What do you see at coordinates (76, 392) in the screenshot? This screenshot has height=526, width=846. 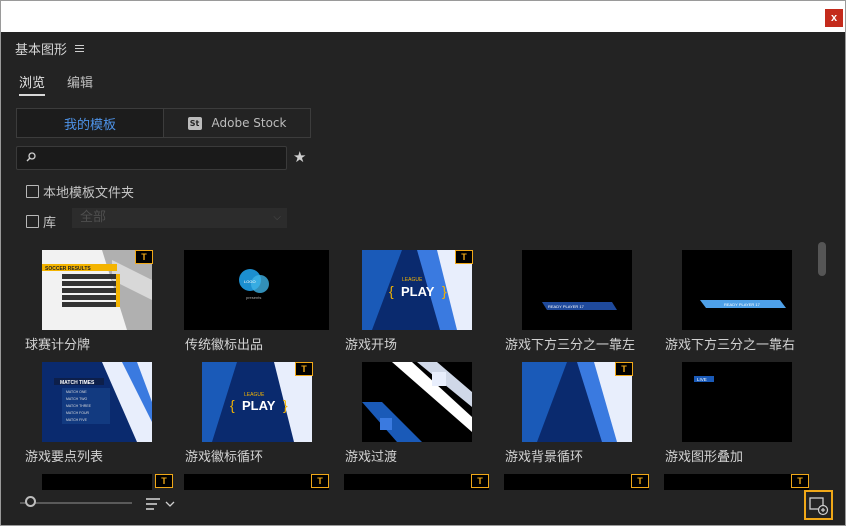 I see `match-item-text: MATCH ONE` at bounding box center [76, 392].